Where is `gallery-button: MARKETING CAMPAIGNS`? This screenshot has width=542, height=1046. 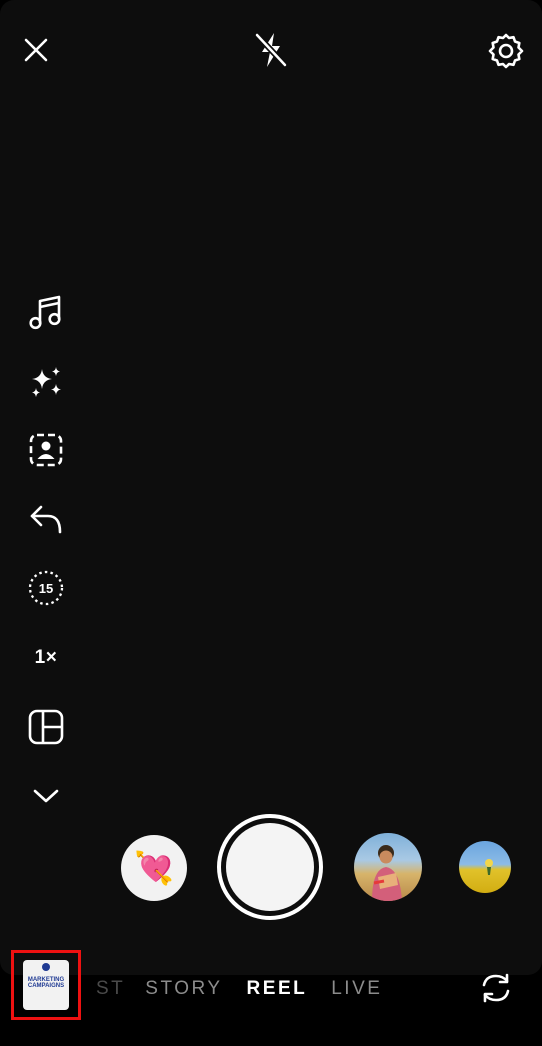 gallery-button: MARKETING CAMPAIGNS is located at coordinates (46, 985).